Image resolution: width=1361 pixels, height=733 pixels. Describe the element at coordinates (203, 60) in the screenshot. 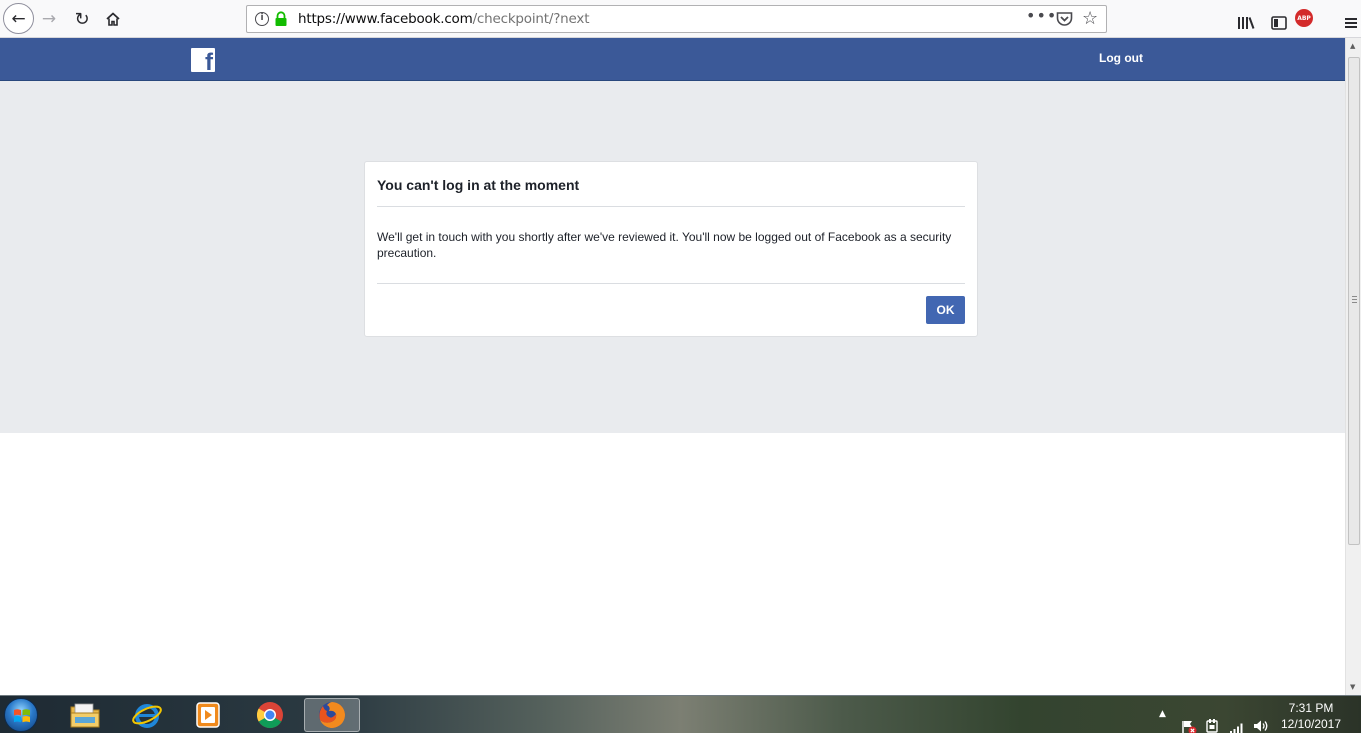

I see `facebook-logo-icon: f` at that location.